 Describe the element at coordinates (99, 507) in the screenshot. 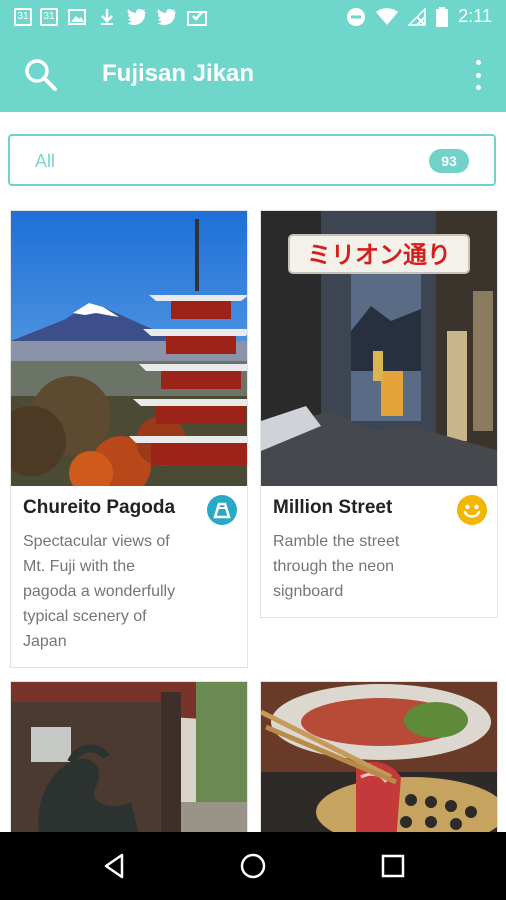

I see `card-title: Chureito Pagoda` at that location.